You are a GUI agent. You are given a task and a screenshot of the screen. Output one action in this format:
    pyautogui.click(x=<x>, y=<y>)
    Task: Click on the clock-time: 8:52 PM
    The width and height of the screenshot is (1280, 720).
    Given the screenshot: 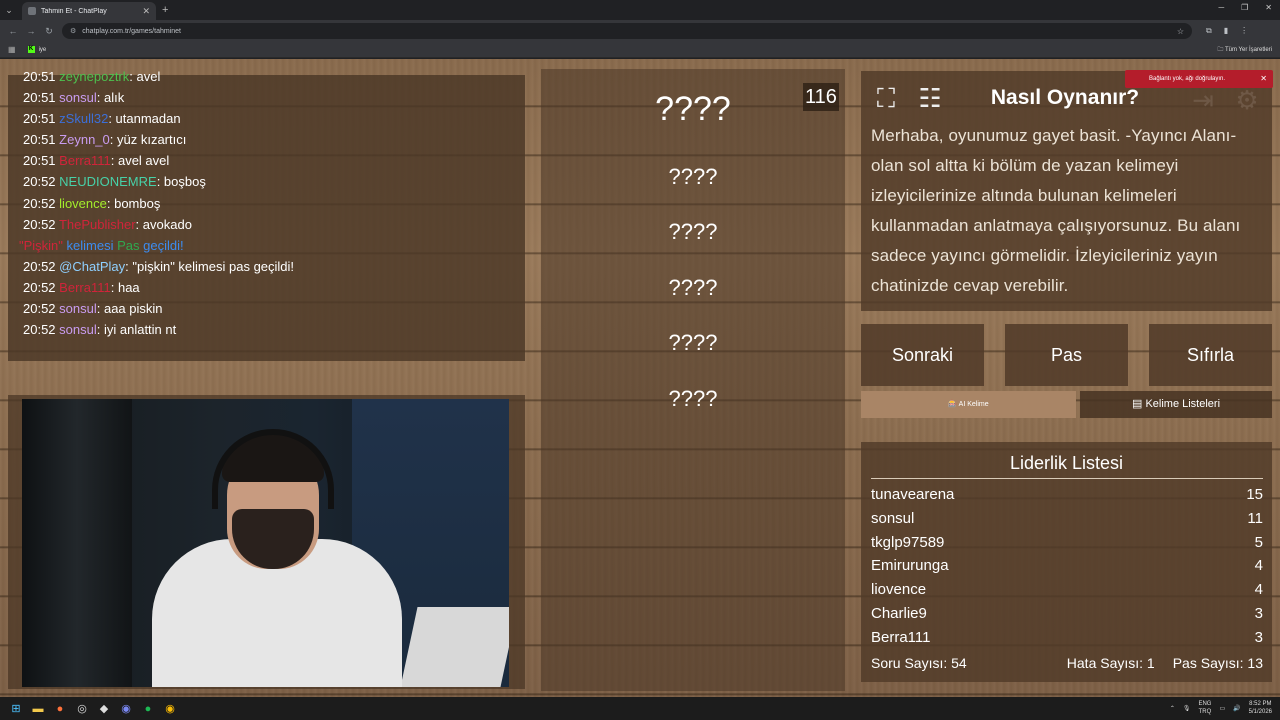 What is the action you would take?
    pyautogui.click(x=1260, y=704)
    